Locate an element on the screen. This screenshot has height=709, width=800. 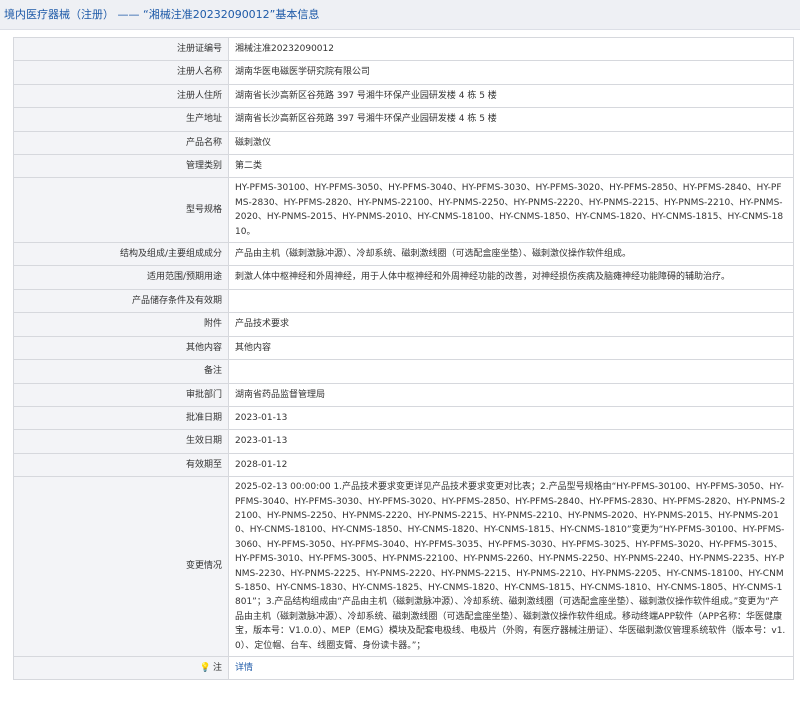
row-registration-number: 注册证编号 湘械注准20232090012 is located at coordinates (403, 49).